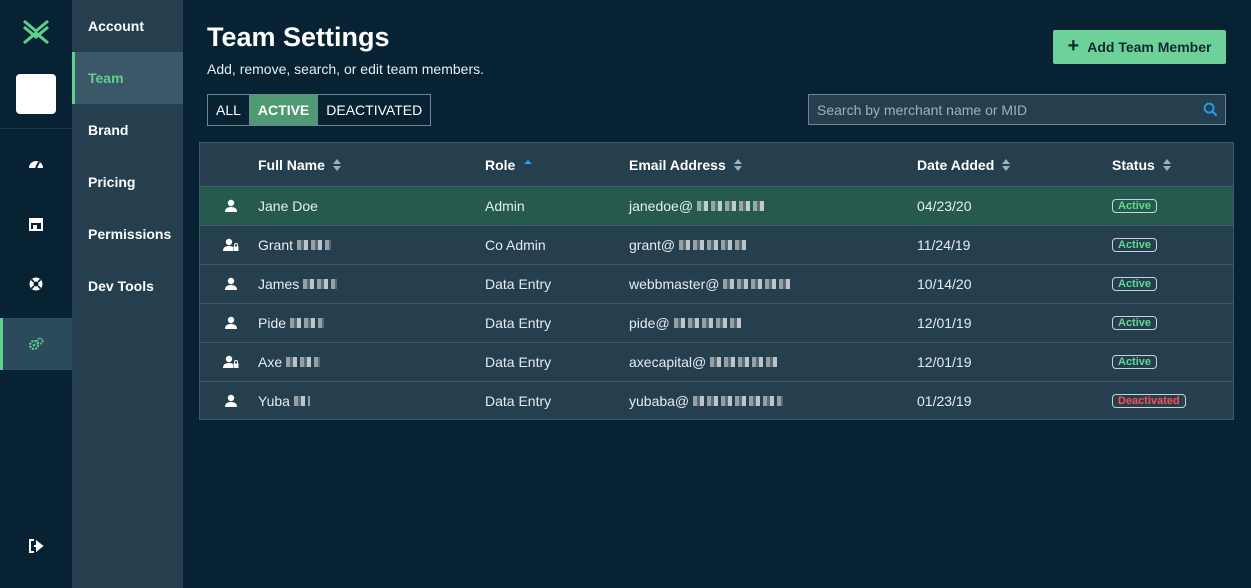  What do you see at coordinates (295, 245) in the screenshot?
I see `member-name: Grant` at bounding box center [295, 245].